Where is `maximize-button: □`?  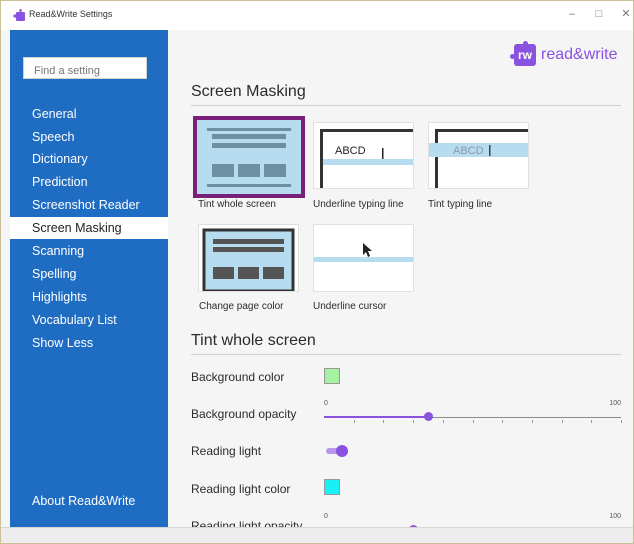
maximize-button: □ is located at coordinates (599, 14).